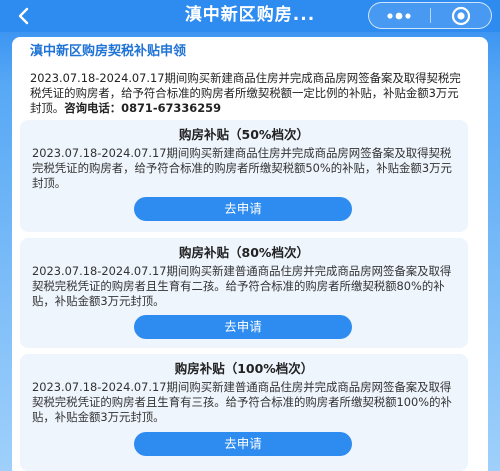  I want to click on card-title: 购房补贴（100%档次）, so click(244, 368).